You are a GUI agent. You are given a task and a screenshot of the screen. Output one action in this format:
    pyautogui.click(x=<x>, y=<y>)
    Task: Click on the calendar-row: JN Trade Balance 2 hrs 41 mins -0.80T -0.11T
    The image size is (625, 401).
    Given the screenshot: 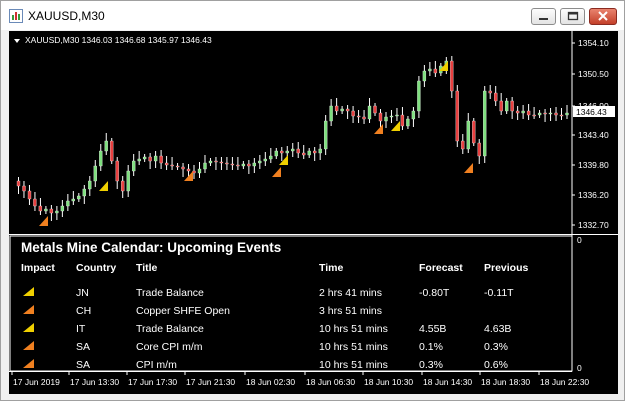 What is the action you would take?
    pyautogui.click(x=268, y=293)
    